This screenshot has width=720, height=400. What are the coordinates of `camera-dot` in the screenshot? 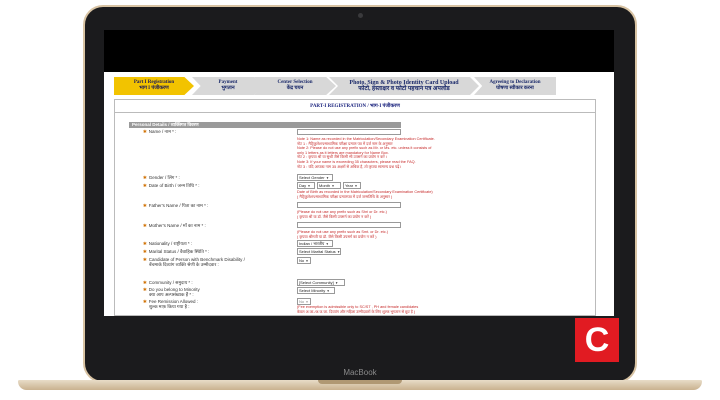 It's located at (360, 15).